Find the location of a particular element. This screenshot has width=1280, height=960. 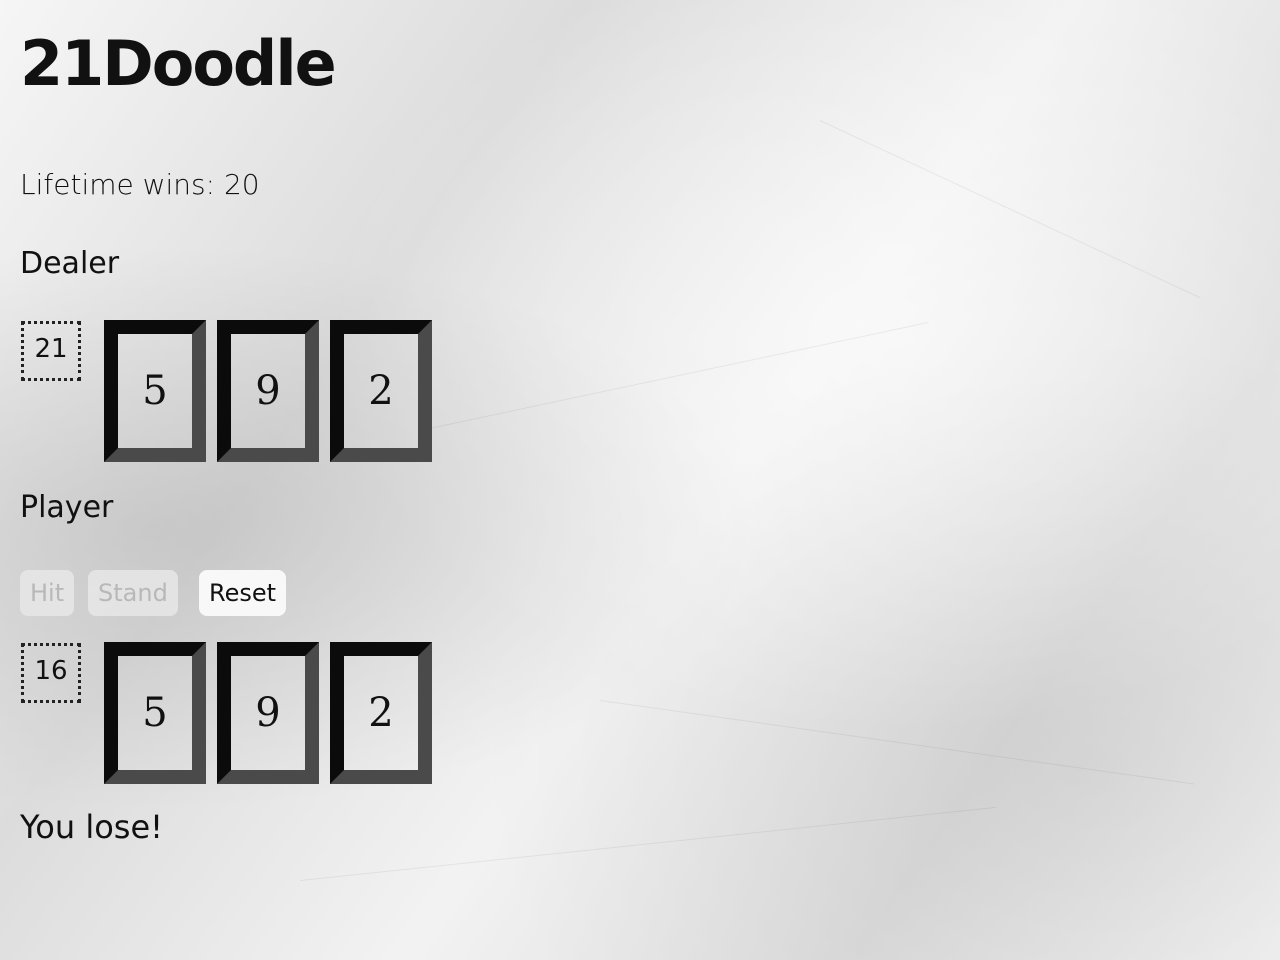

dealer-card: 5 is located at coordinates (155, 391).